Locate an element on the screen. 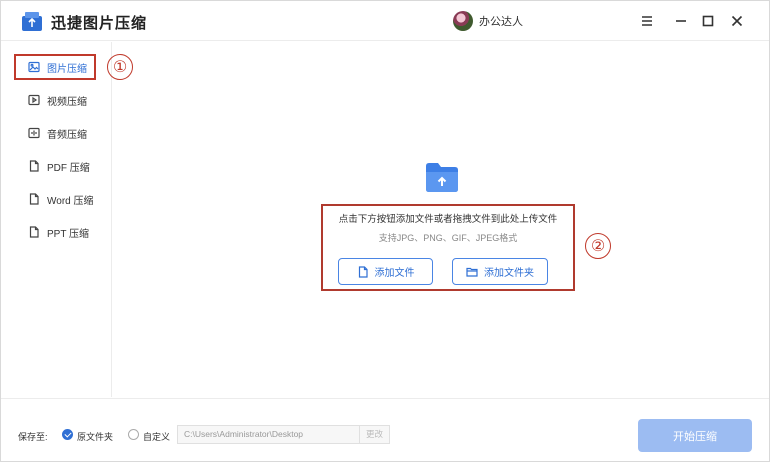  sidebar-item-image-compress: 图片压缩 is located at coordinates (55, 67).